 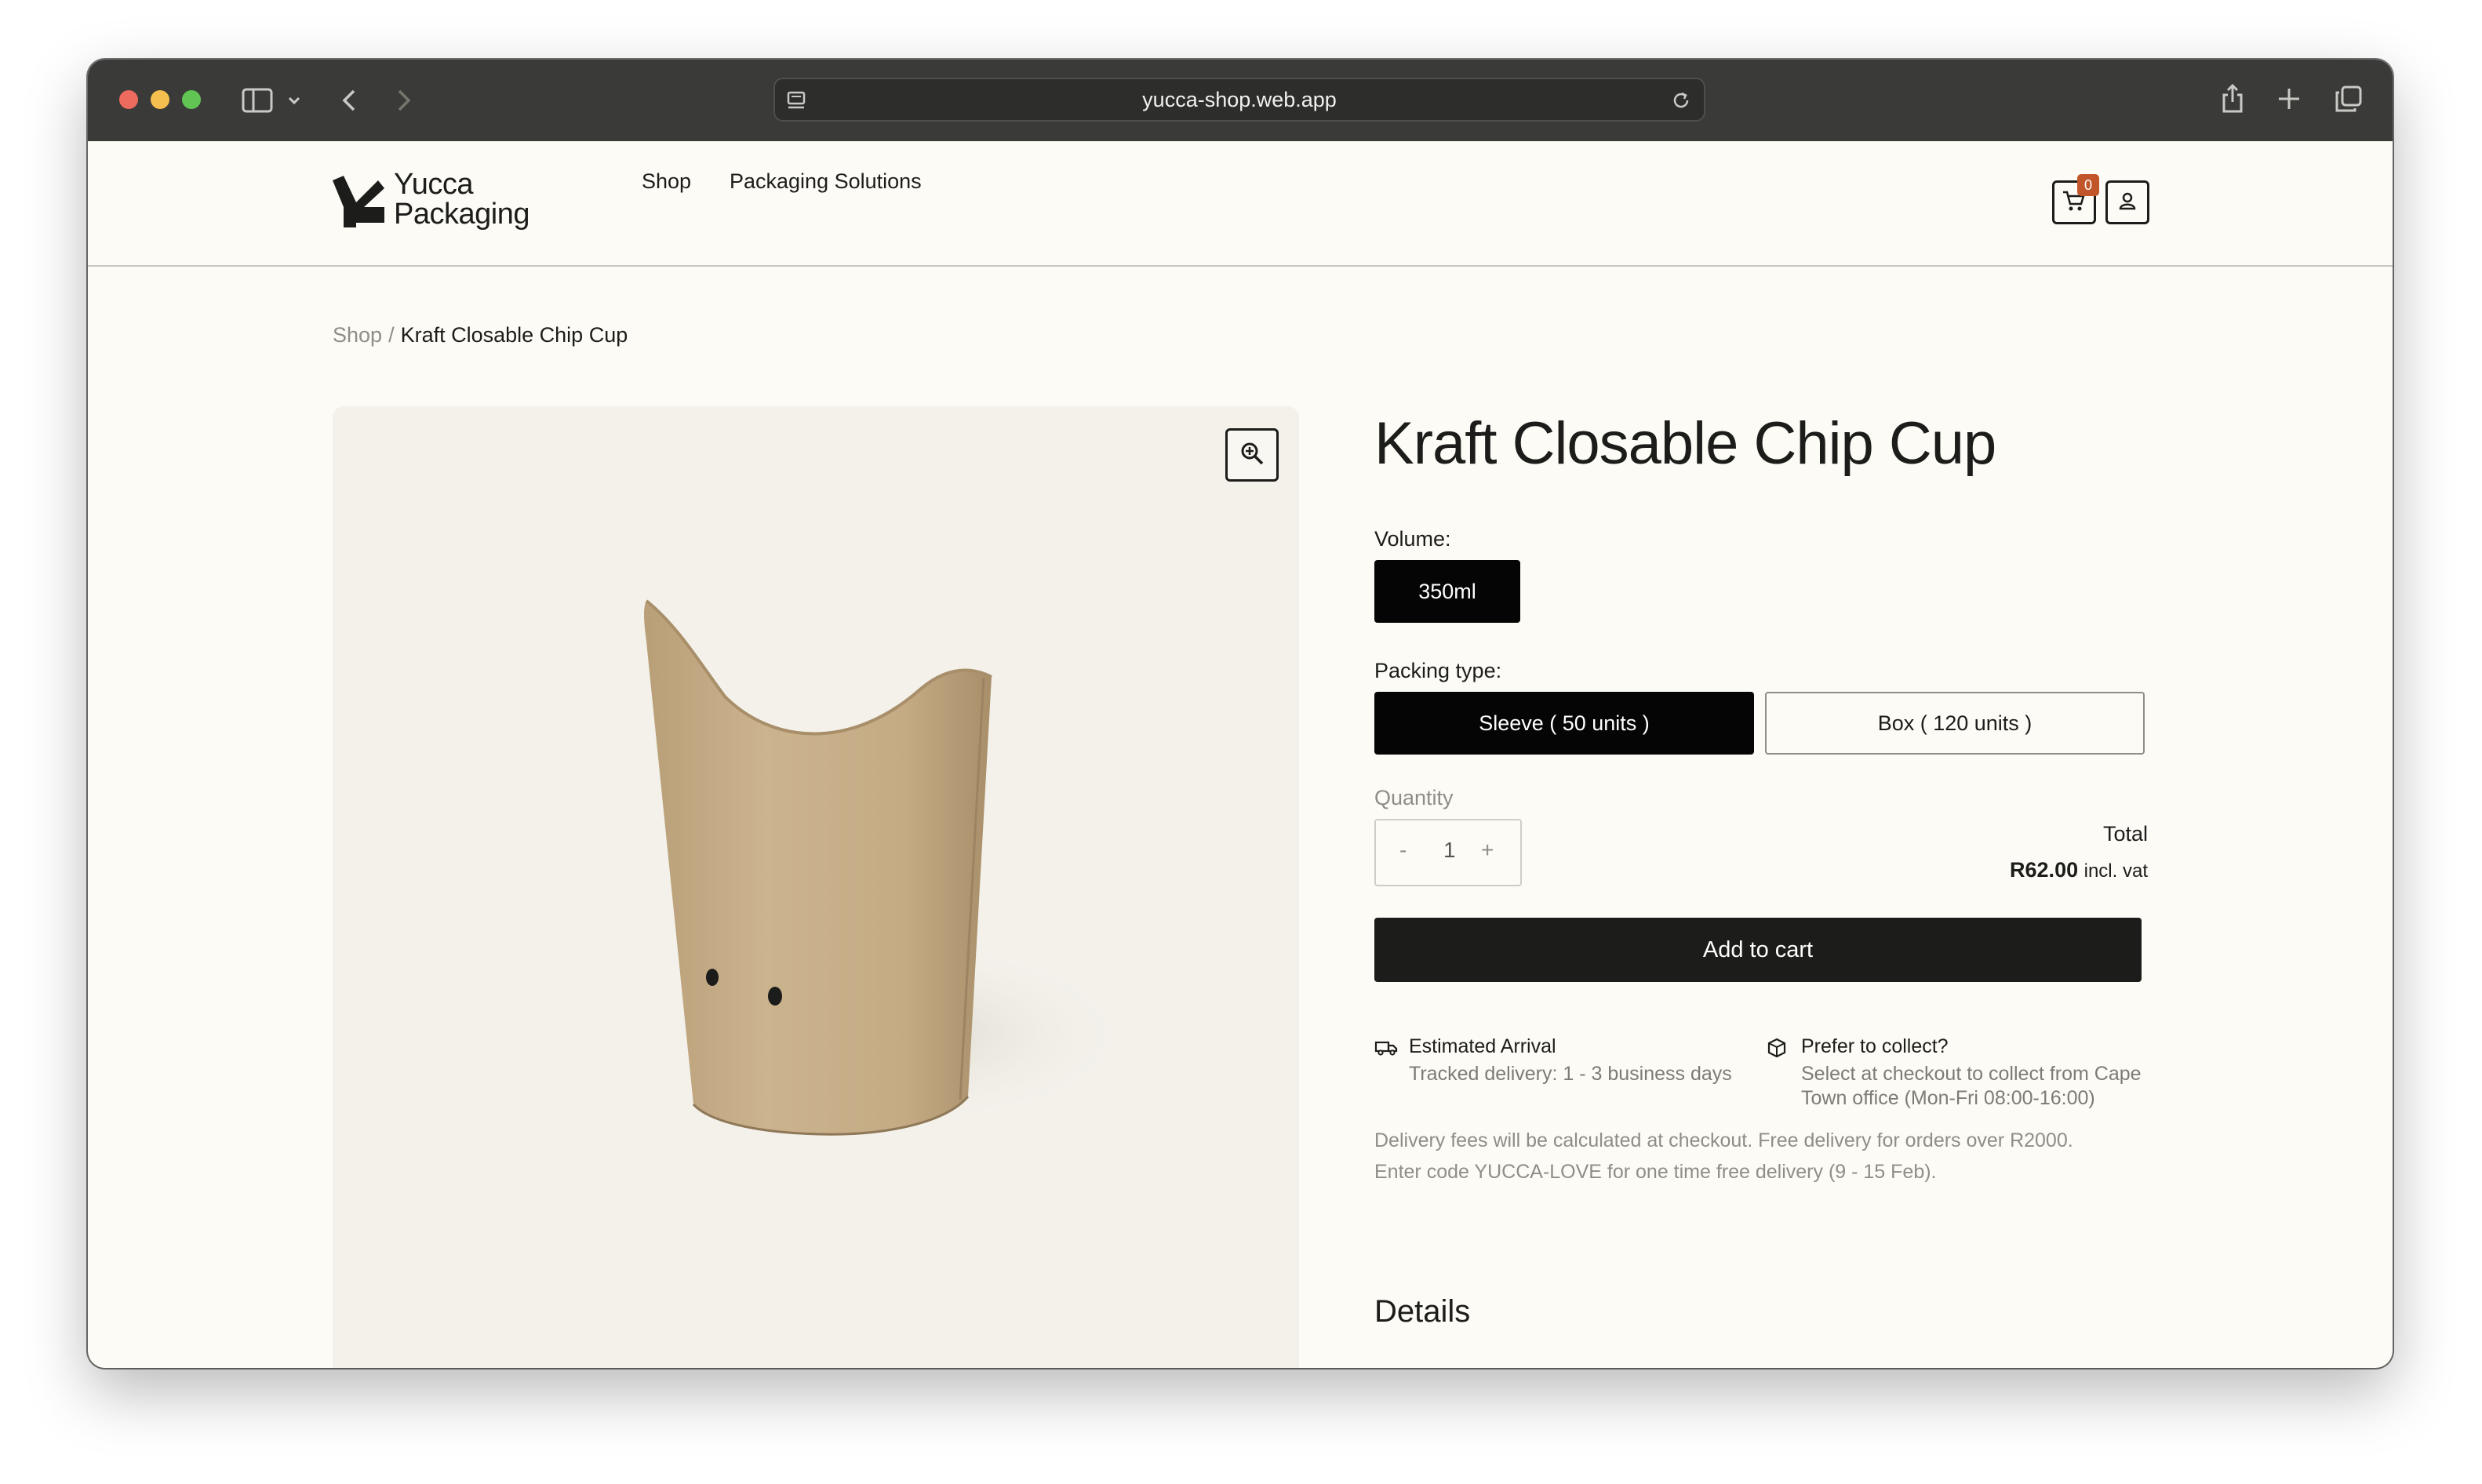 What do you see at coordinates (257, 100) in the screenshot?
I see `sidebar-toggle-icon` at bounding box center [257, 100].